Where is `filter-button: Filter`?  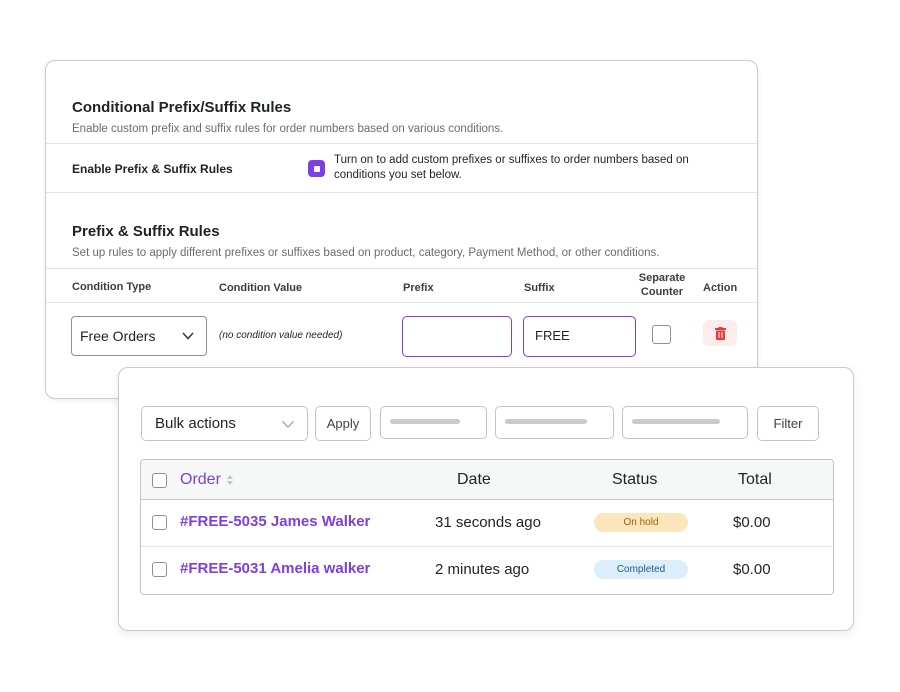 filter-button: Filter is located at coordinates (788, 423).